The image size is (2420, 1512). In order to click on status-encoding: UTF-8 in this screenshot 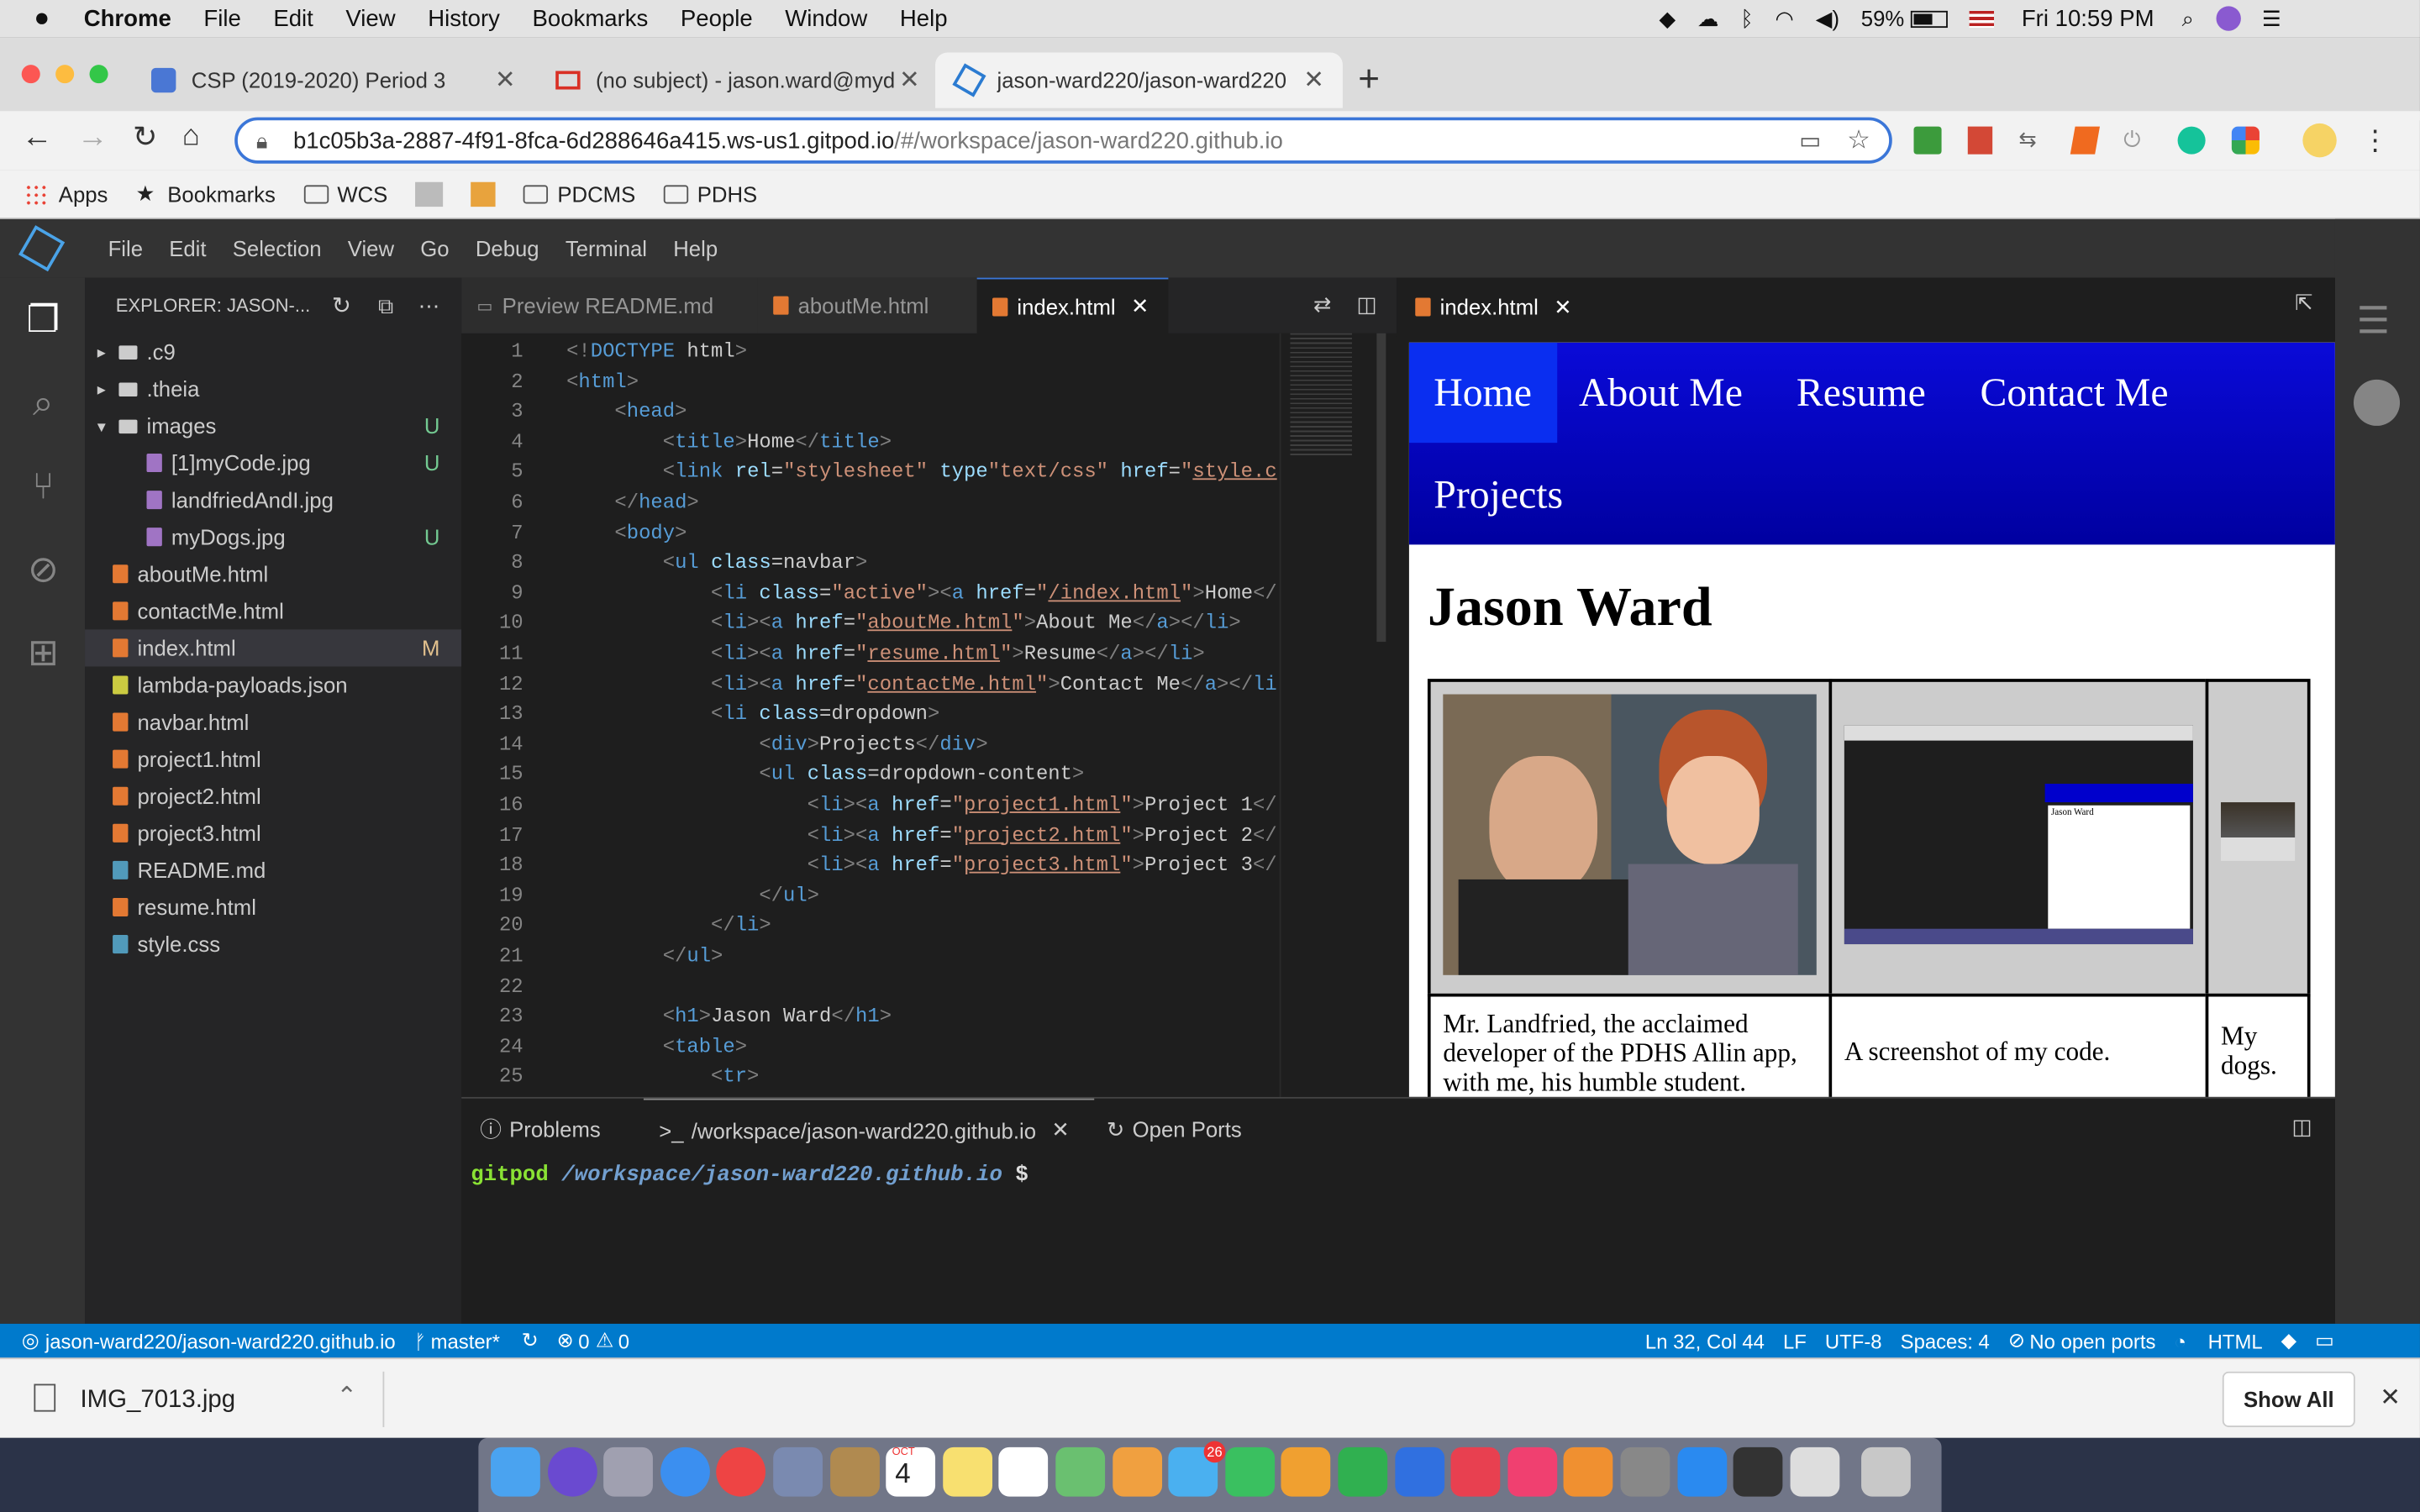, I will do `click(1854, 1340)`.